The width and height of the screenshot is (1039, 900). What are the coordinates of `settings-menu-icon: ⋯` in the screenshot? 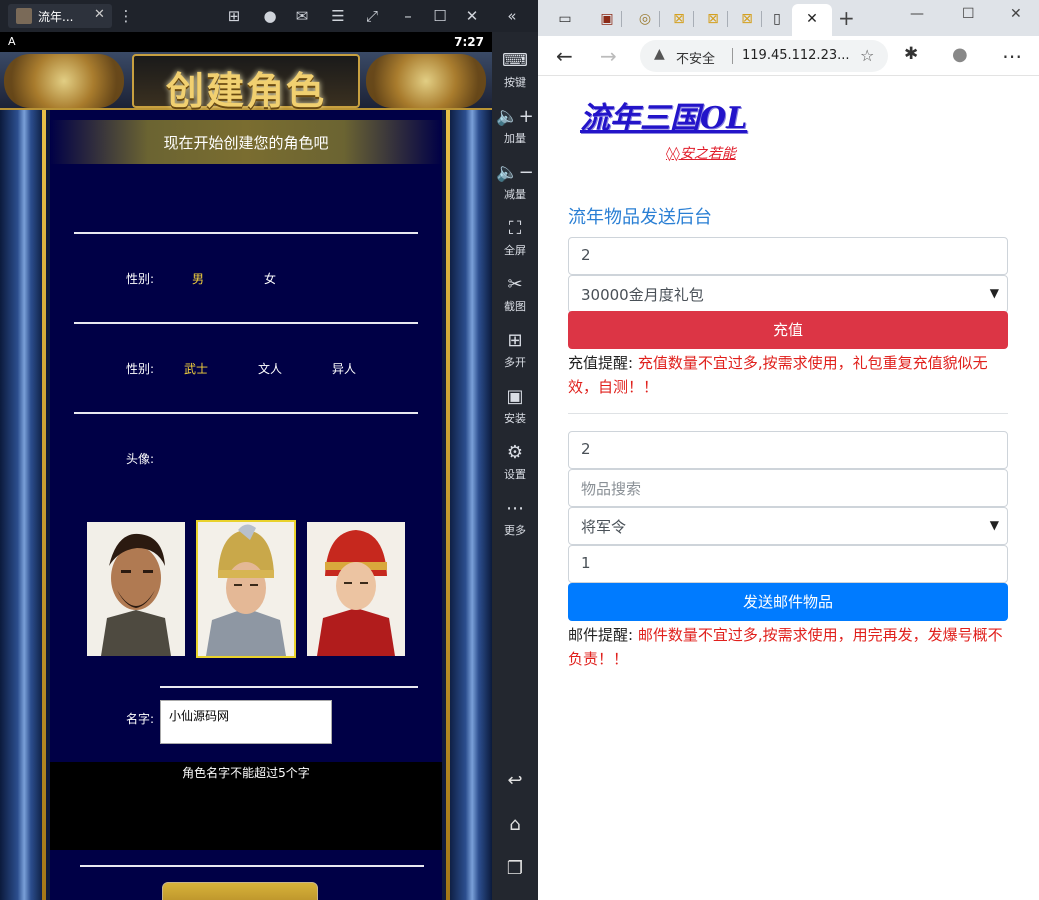 It's located at (1012, 56).